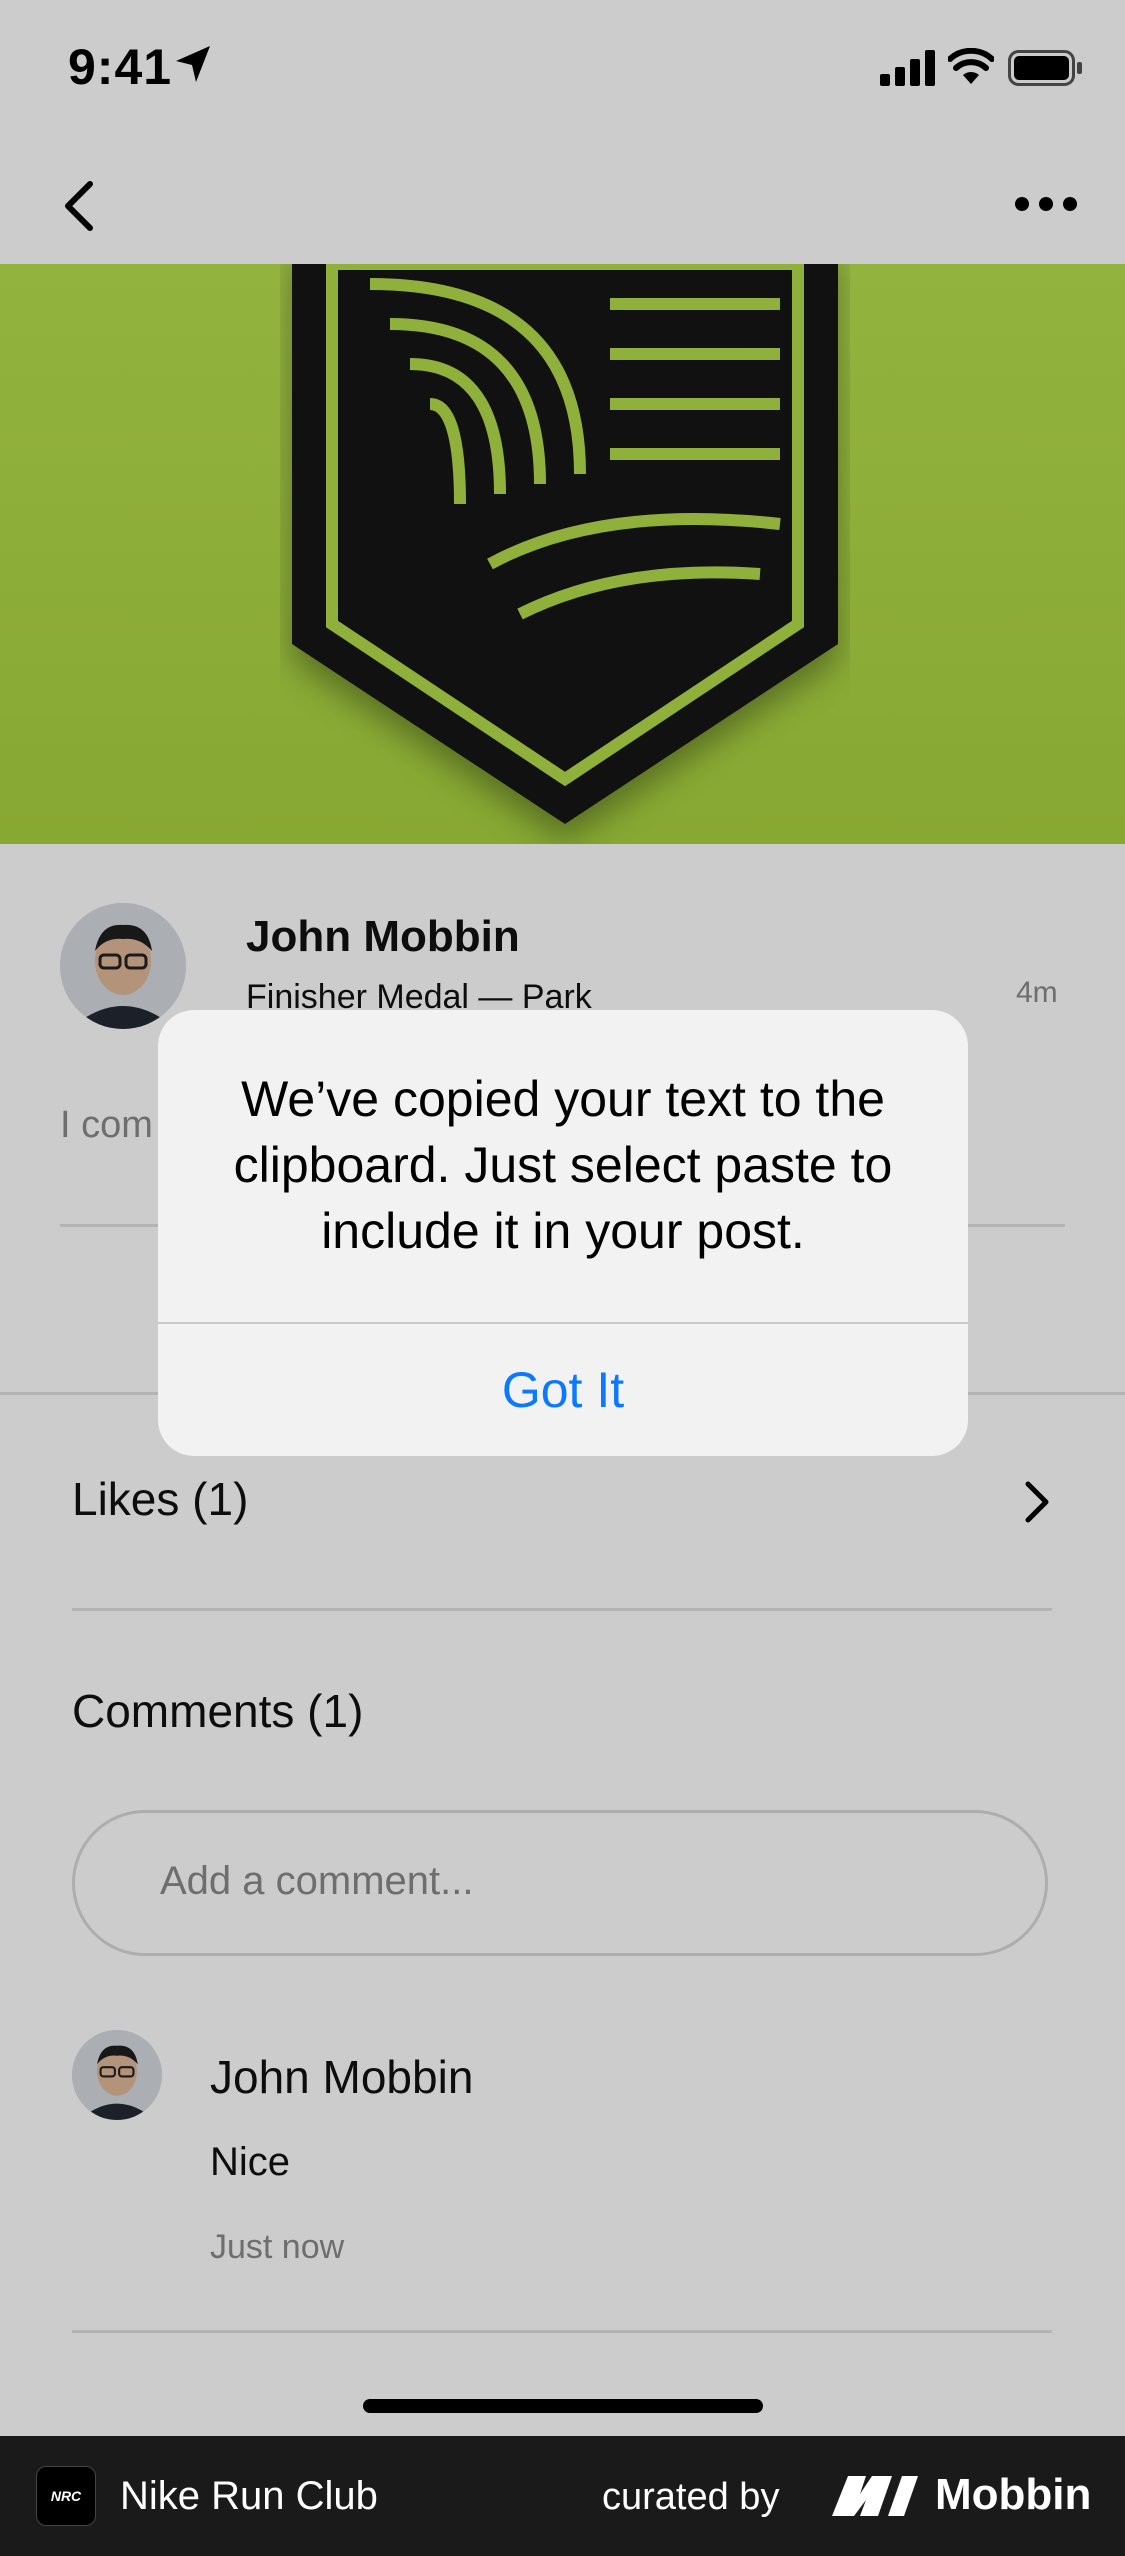 The height and width of the screenshot is (2556, 1125). What do you see at coordinates (875, 2496) in the screenshot?
I see `mobbin-logo-icon` at bounding box center [875, 2496].